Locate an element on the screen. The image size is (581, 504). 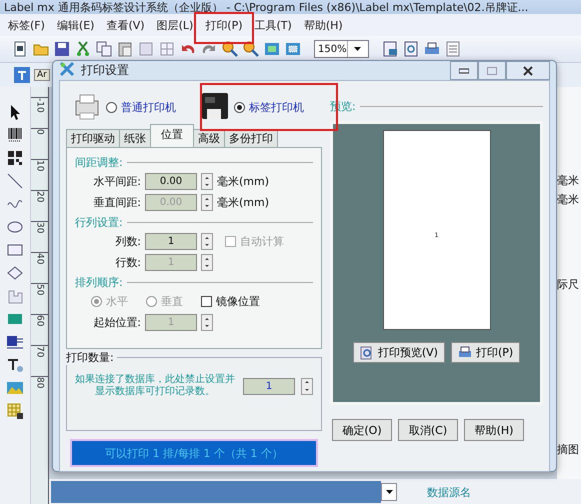
magnifier-icon is located at coordinates (367, 353).